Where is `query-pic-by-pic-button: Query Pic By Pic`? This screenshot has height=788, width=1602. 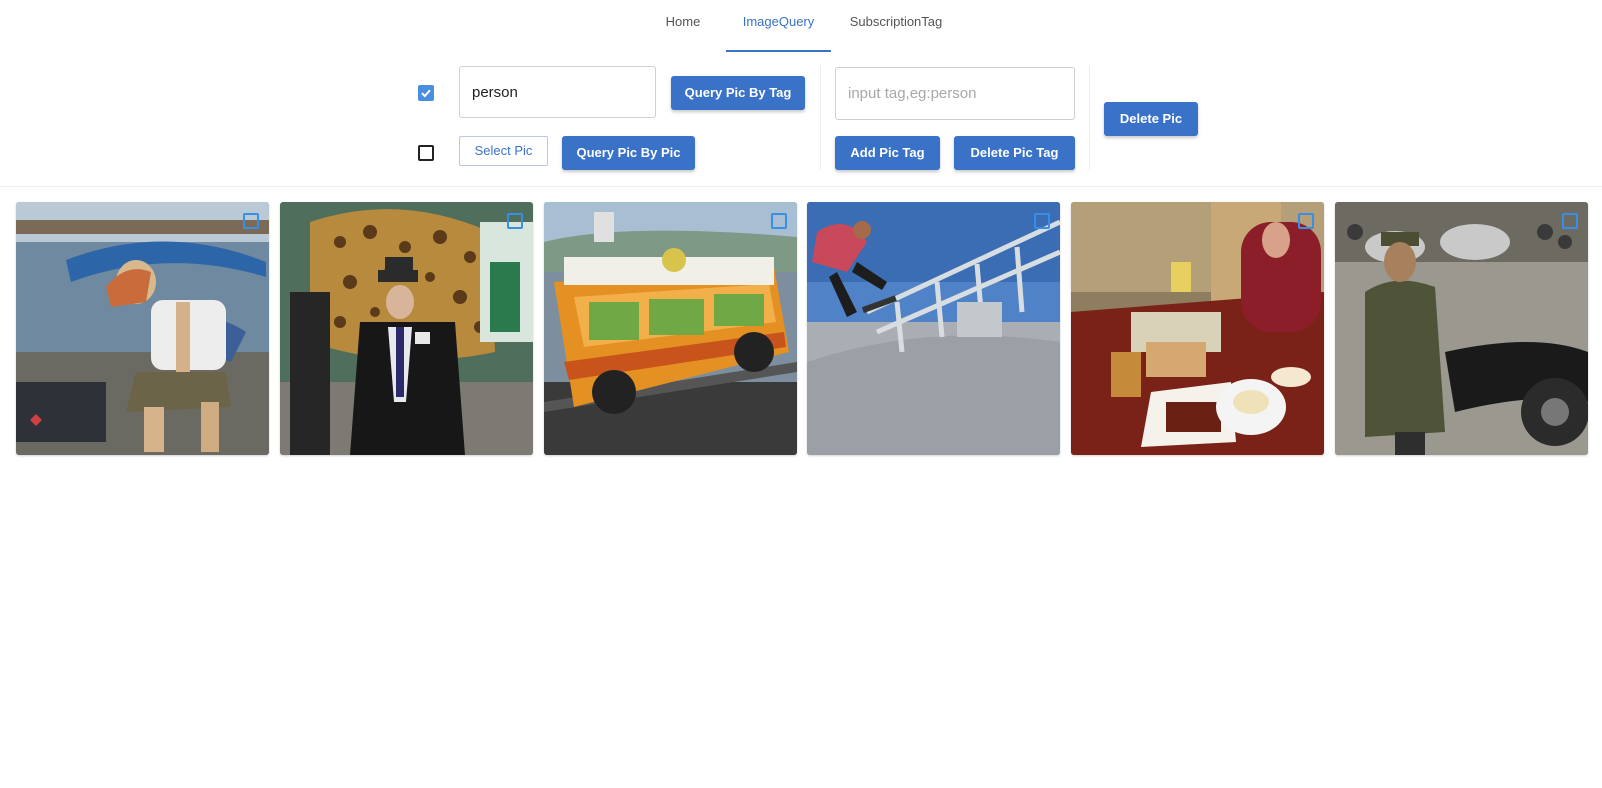
query-pic-by-pic-button: Query Pic By Pic is located at coordinates (628, 153).